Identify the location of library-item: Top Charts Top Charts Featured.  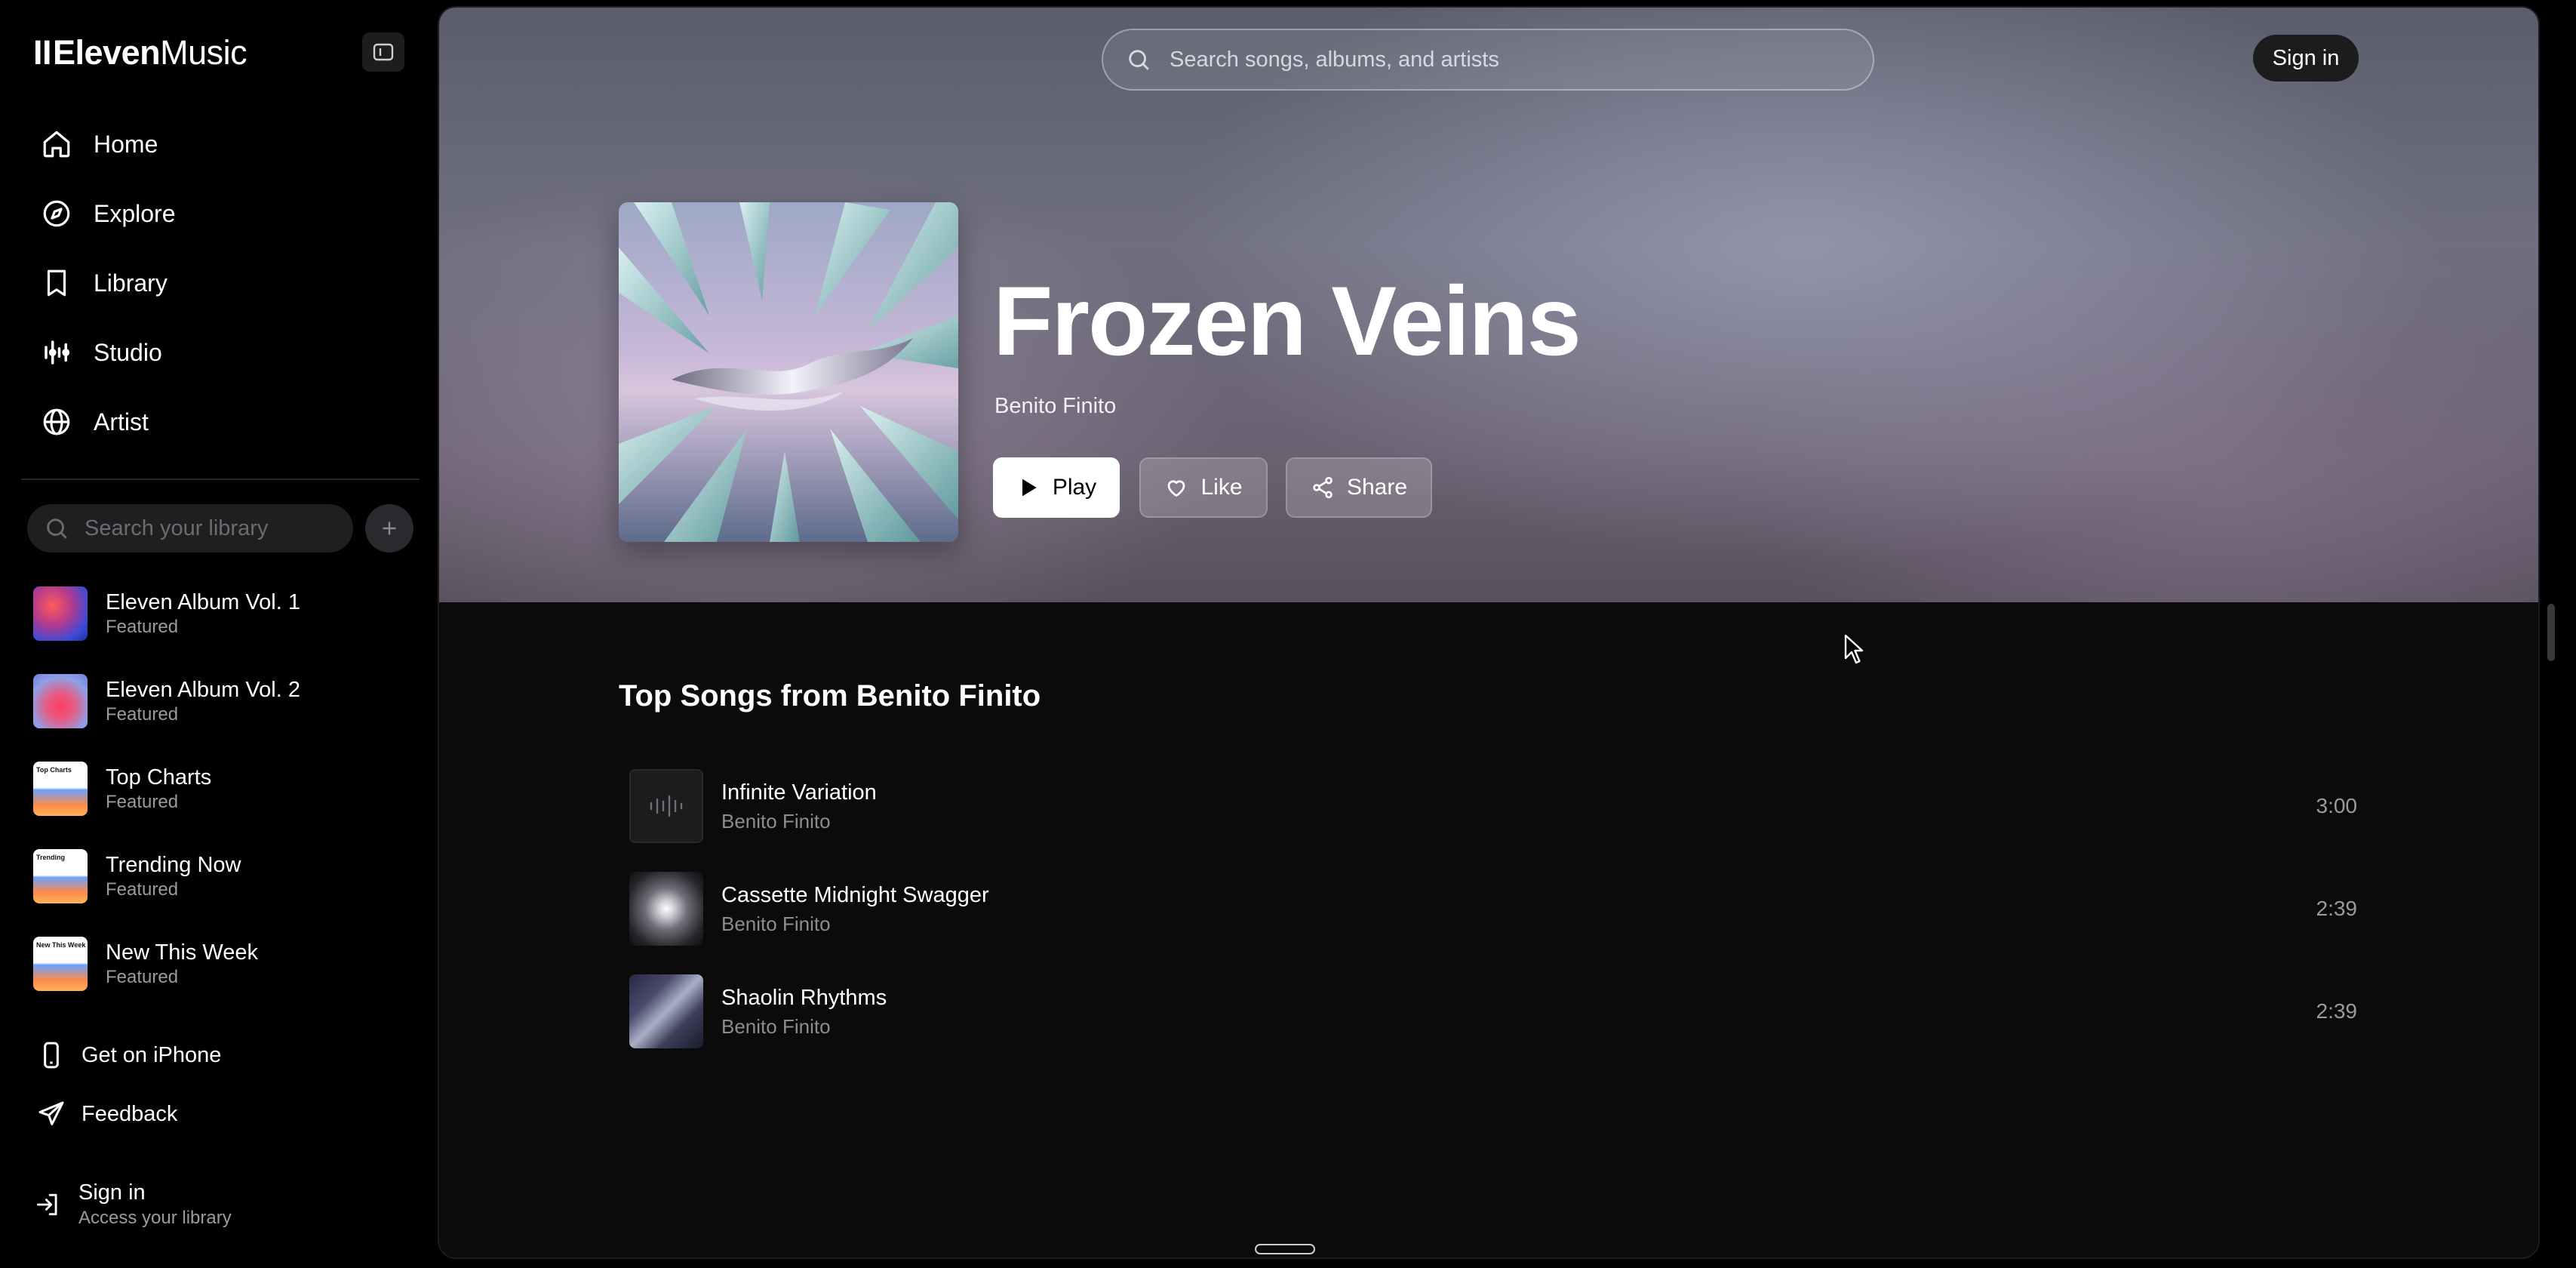
(225, 789).